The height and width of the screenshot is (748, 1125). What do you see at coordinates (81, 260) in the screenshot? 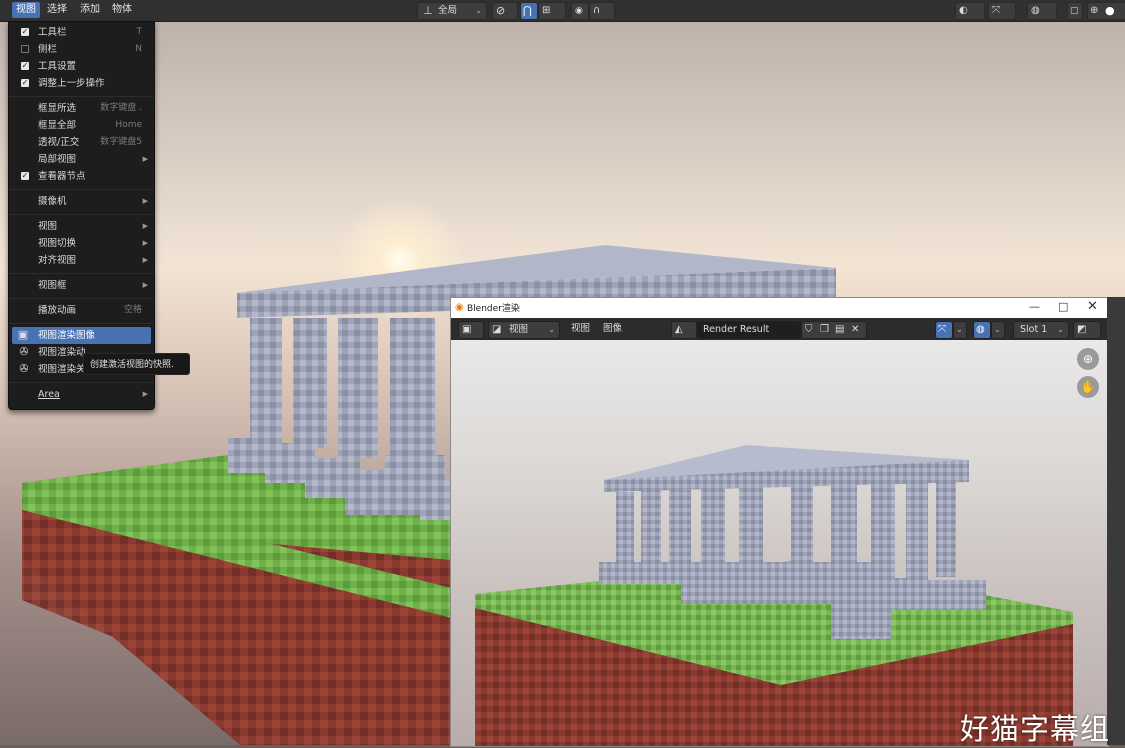
I see `menu-item-align-view: 对齐视图 ▶` at bounding box center [81, 260].